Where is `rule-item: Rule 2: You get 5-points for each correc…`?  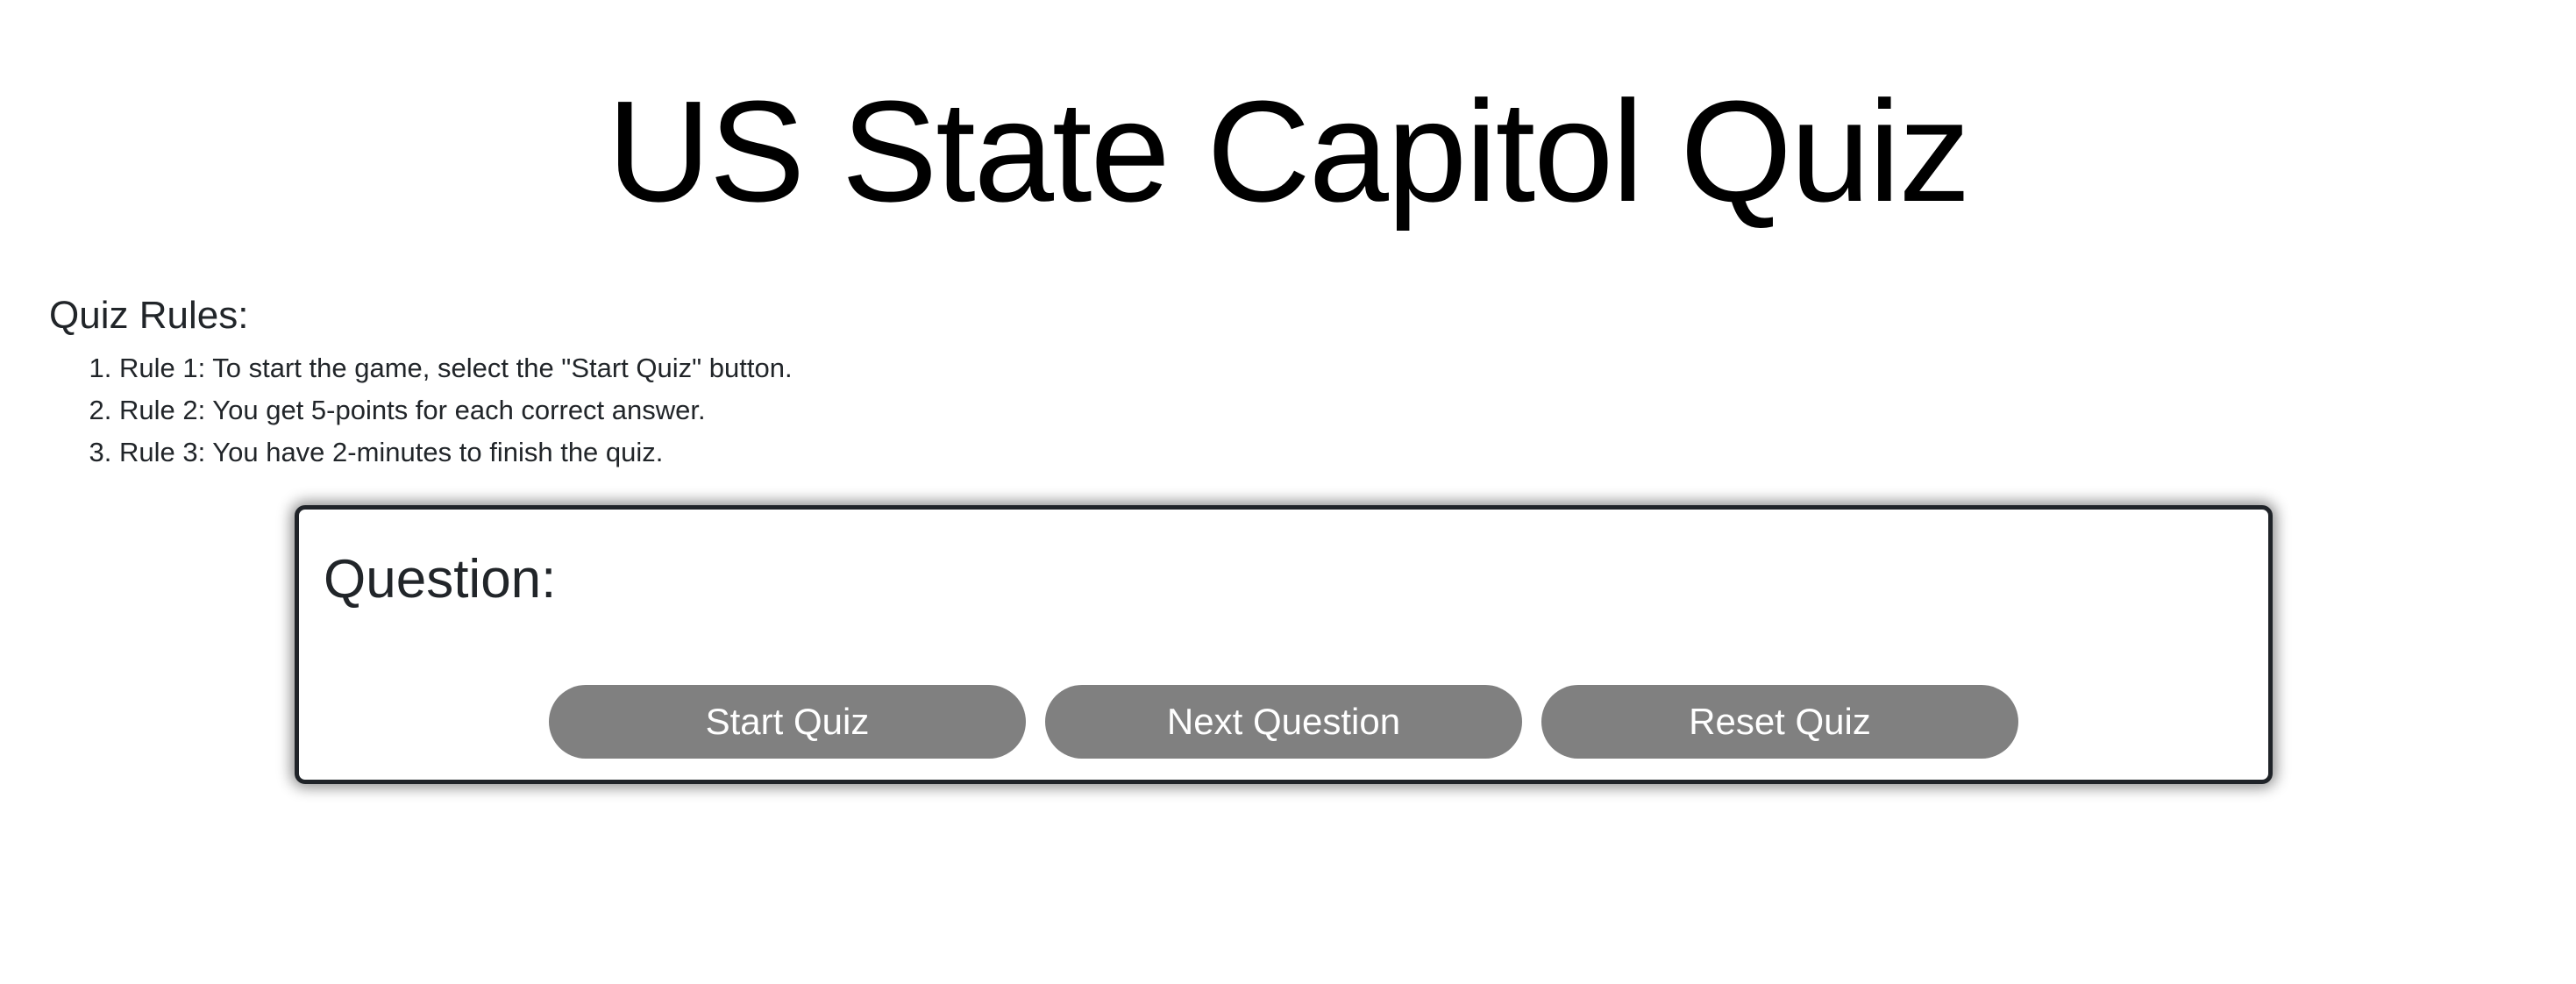 rule-item: Rule 2: You get 5-points for each correc… is located at coordinates (698, 410).